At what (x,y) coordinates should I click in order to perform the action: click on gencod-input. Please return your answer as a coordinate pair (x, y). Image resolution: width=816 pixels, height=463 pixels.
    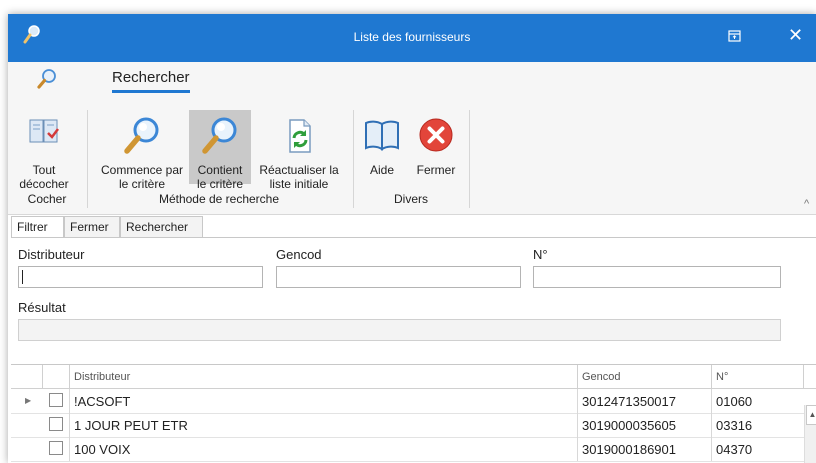
    Looking at the image, I should click on (398, 277).